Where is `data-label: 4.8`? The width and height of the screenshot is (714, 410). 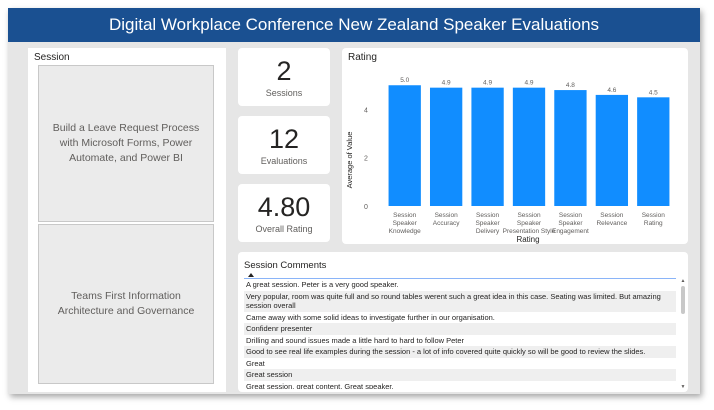 data-label: 4.8 is located at coordinates (570, 85).